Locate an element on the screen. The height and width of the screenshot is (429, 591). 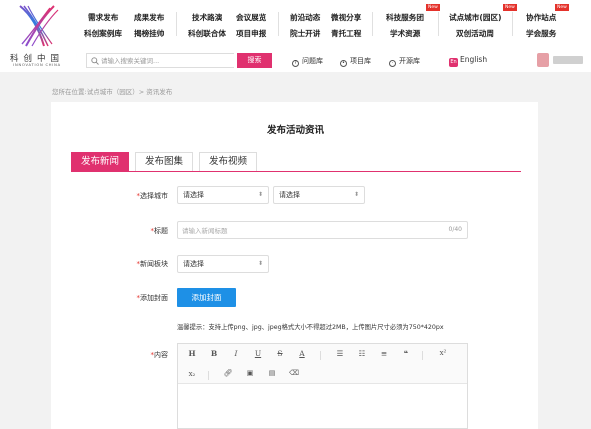
search-box is located at coordinates (160, 60).